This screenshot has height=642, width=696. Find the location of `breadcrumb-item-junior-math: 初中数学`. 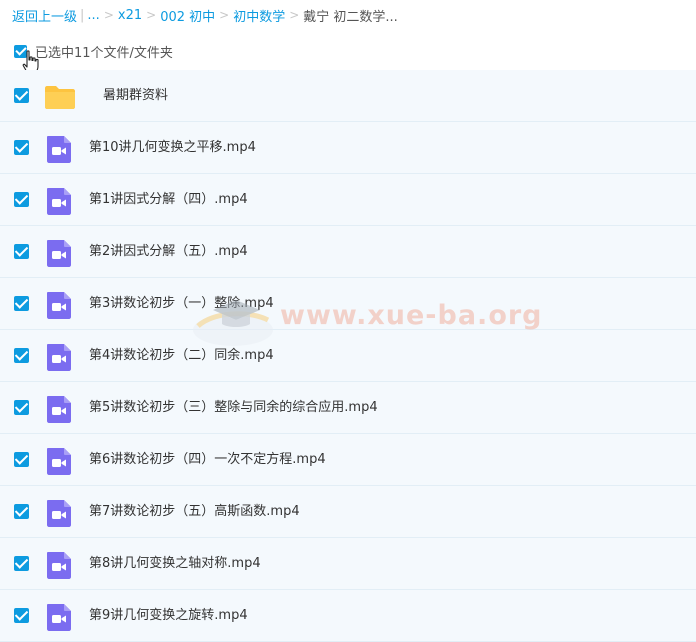

breadcrumb-item-junior-math: 初中数学 is located at coordinates (259, 15).